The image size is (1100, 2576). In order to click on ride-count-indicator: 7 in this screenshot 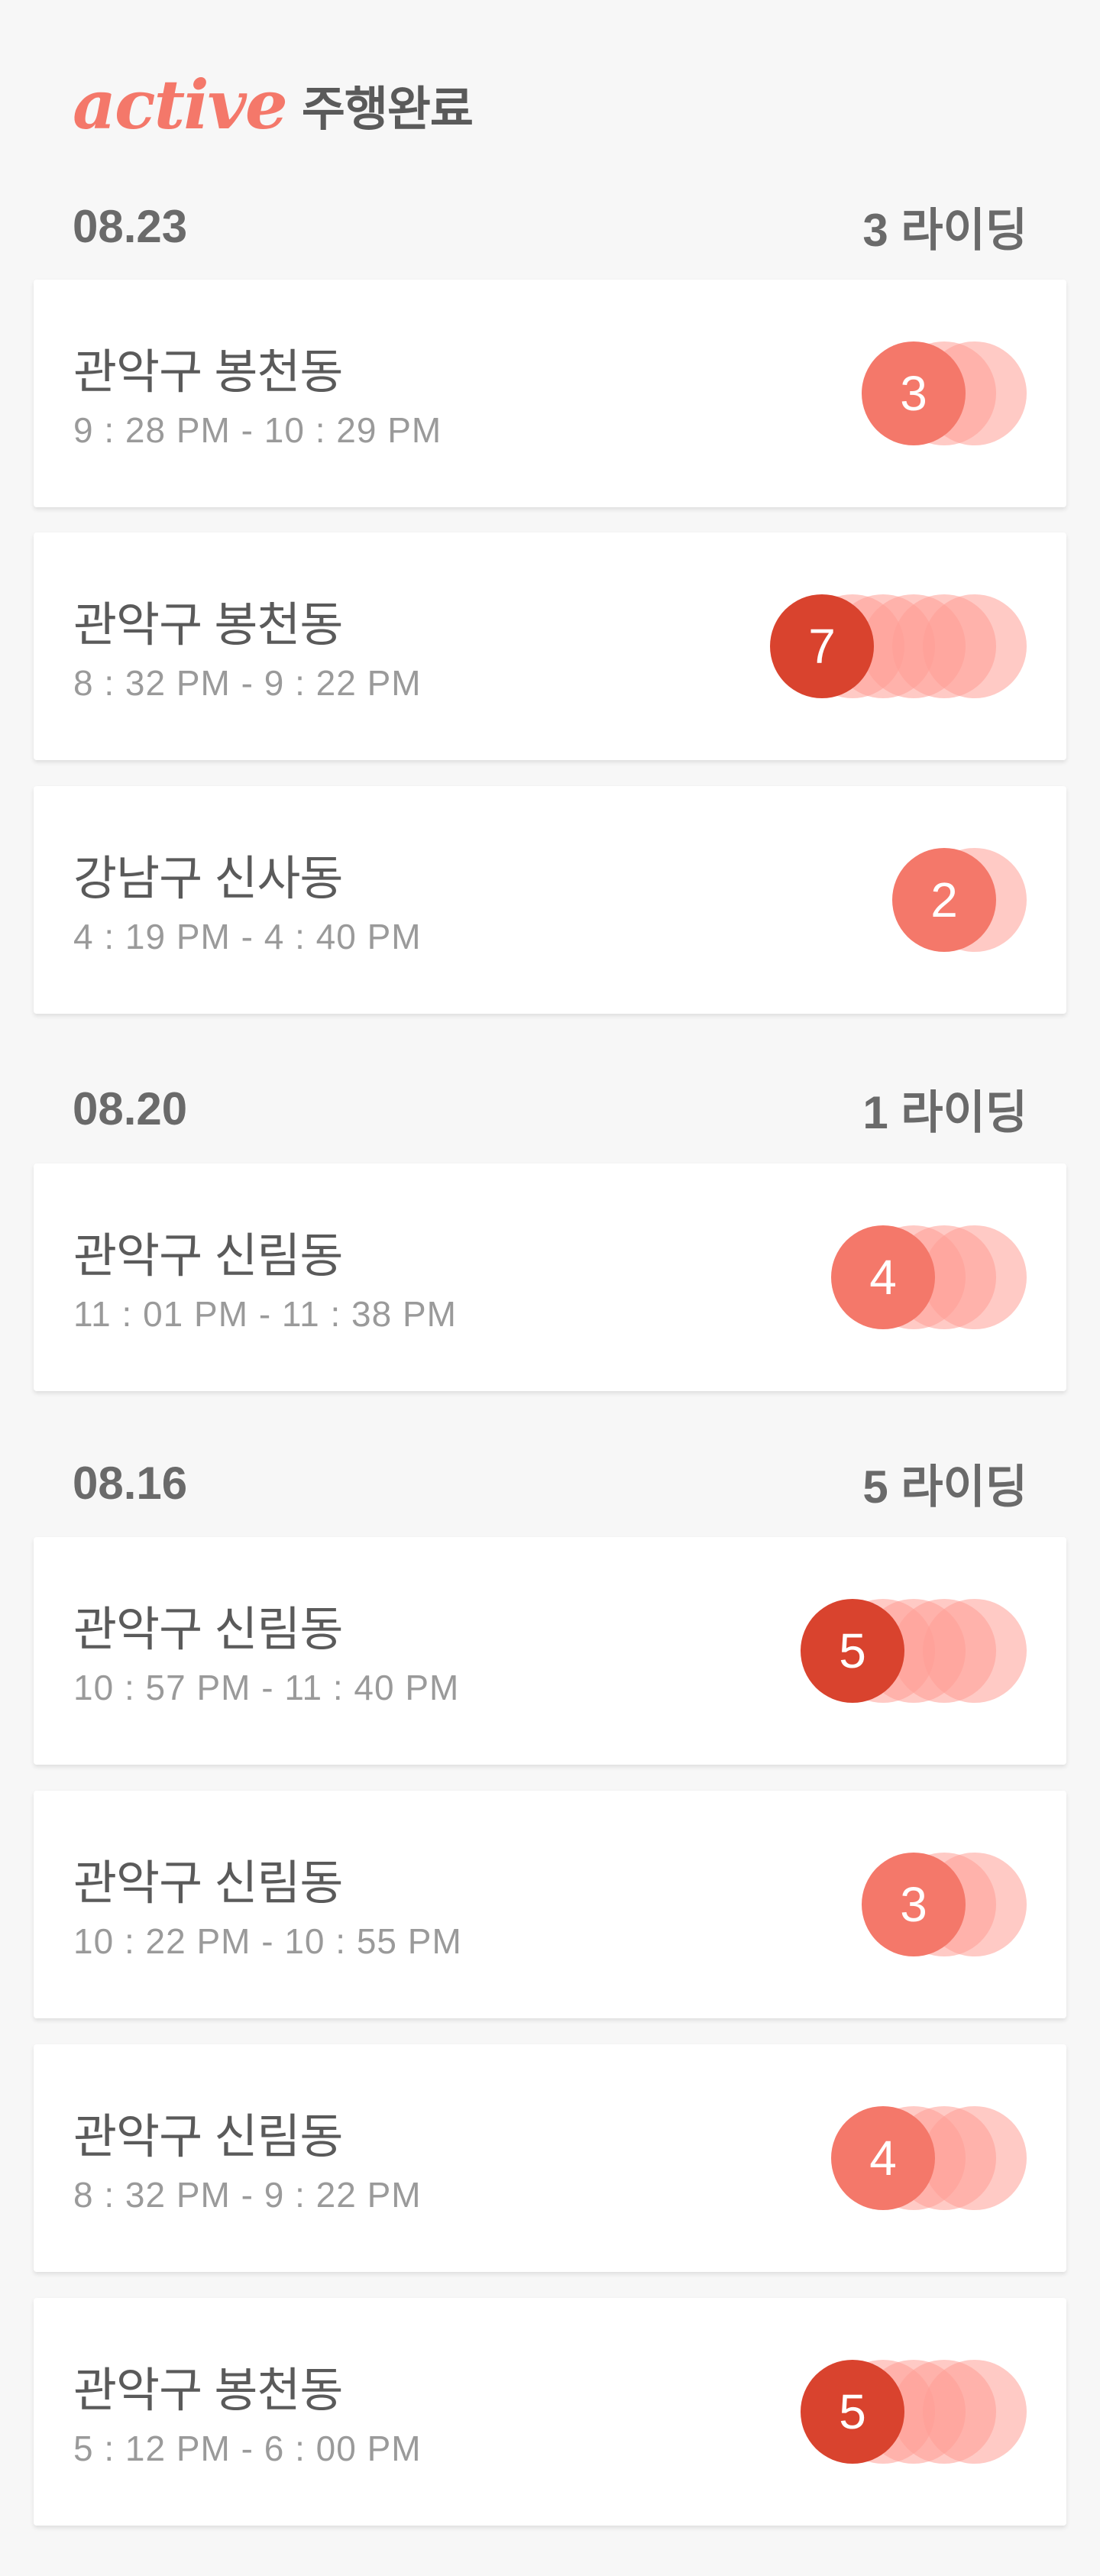, I will do `click(874, 646)`.